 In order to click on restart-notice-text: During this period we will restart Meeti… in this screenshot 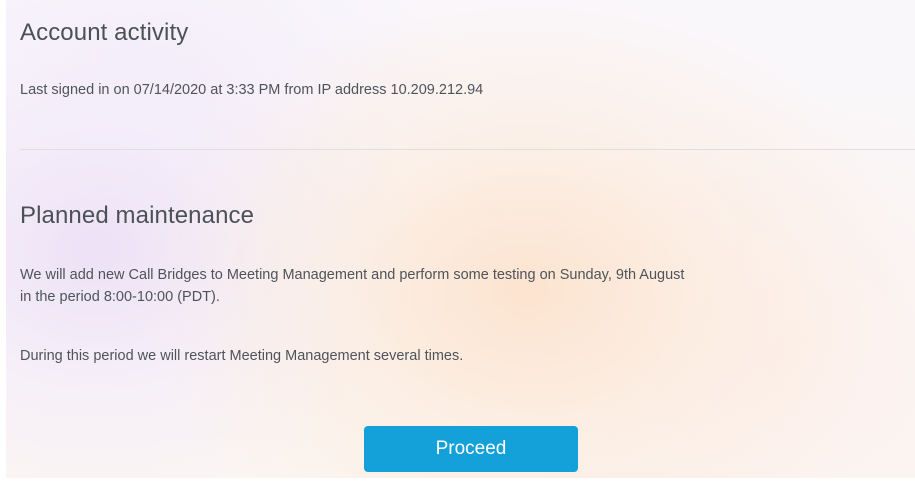, I will do `click(242, 356)`.